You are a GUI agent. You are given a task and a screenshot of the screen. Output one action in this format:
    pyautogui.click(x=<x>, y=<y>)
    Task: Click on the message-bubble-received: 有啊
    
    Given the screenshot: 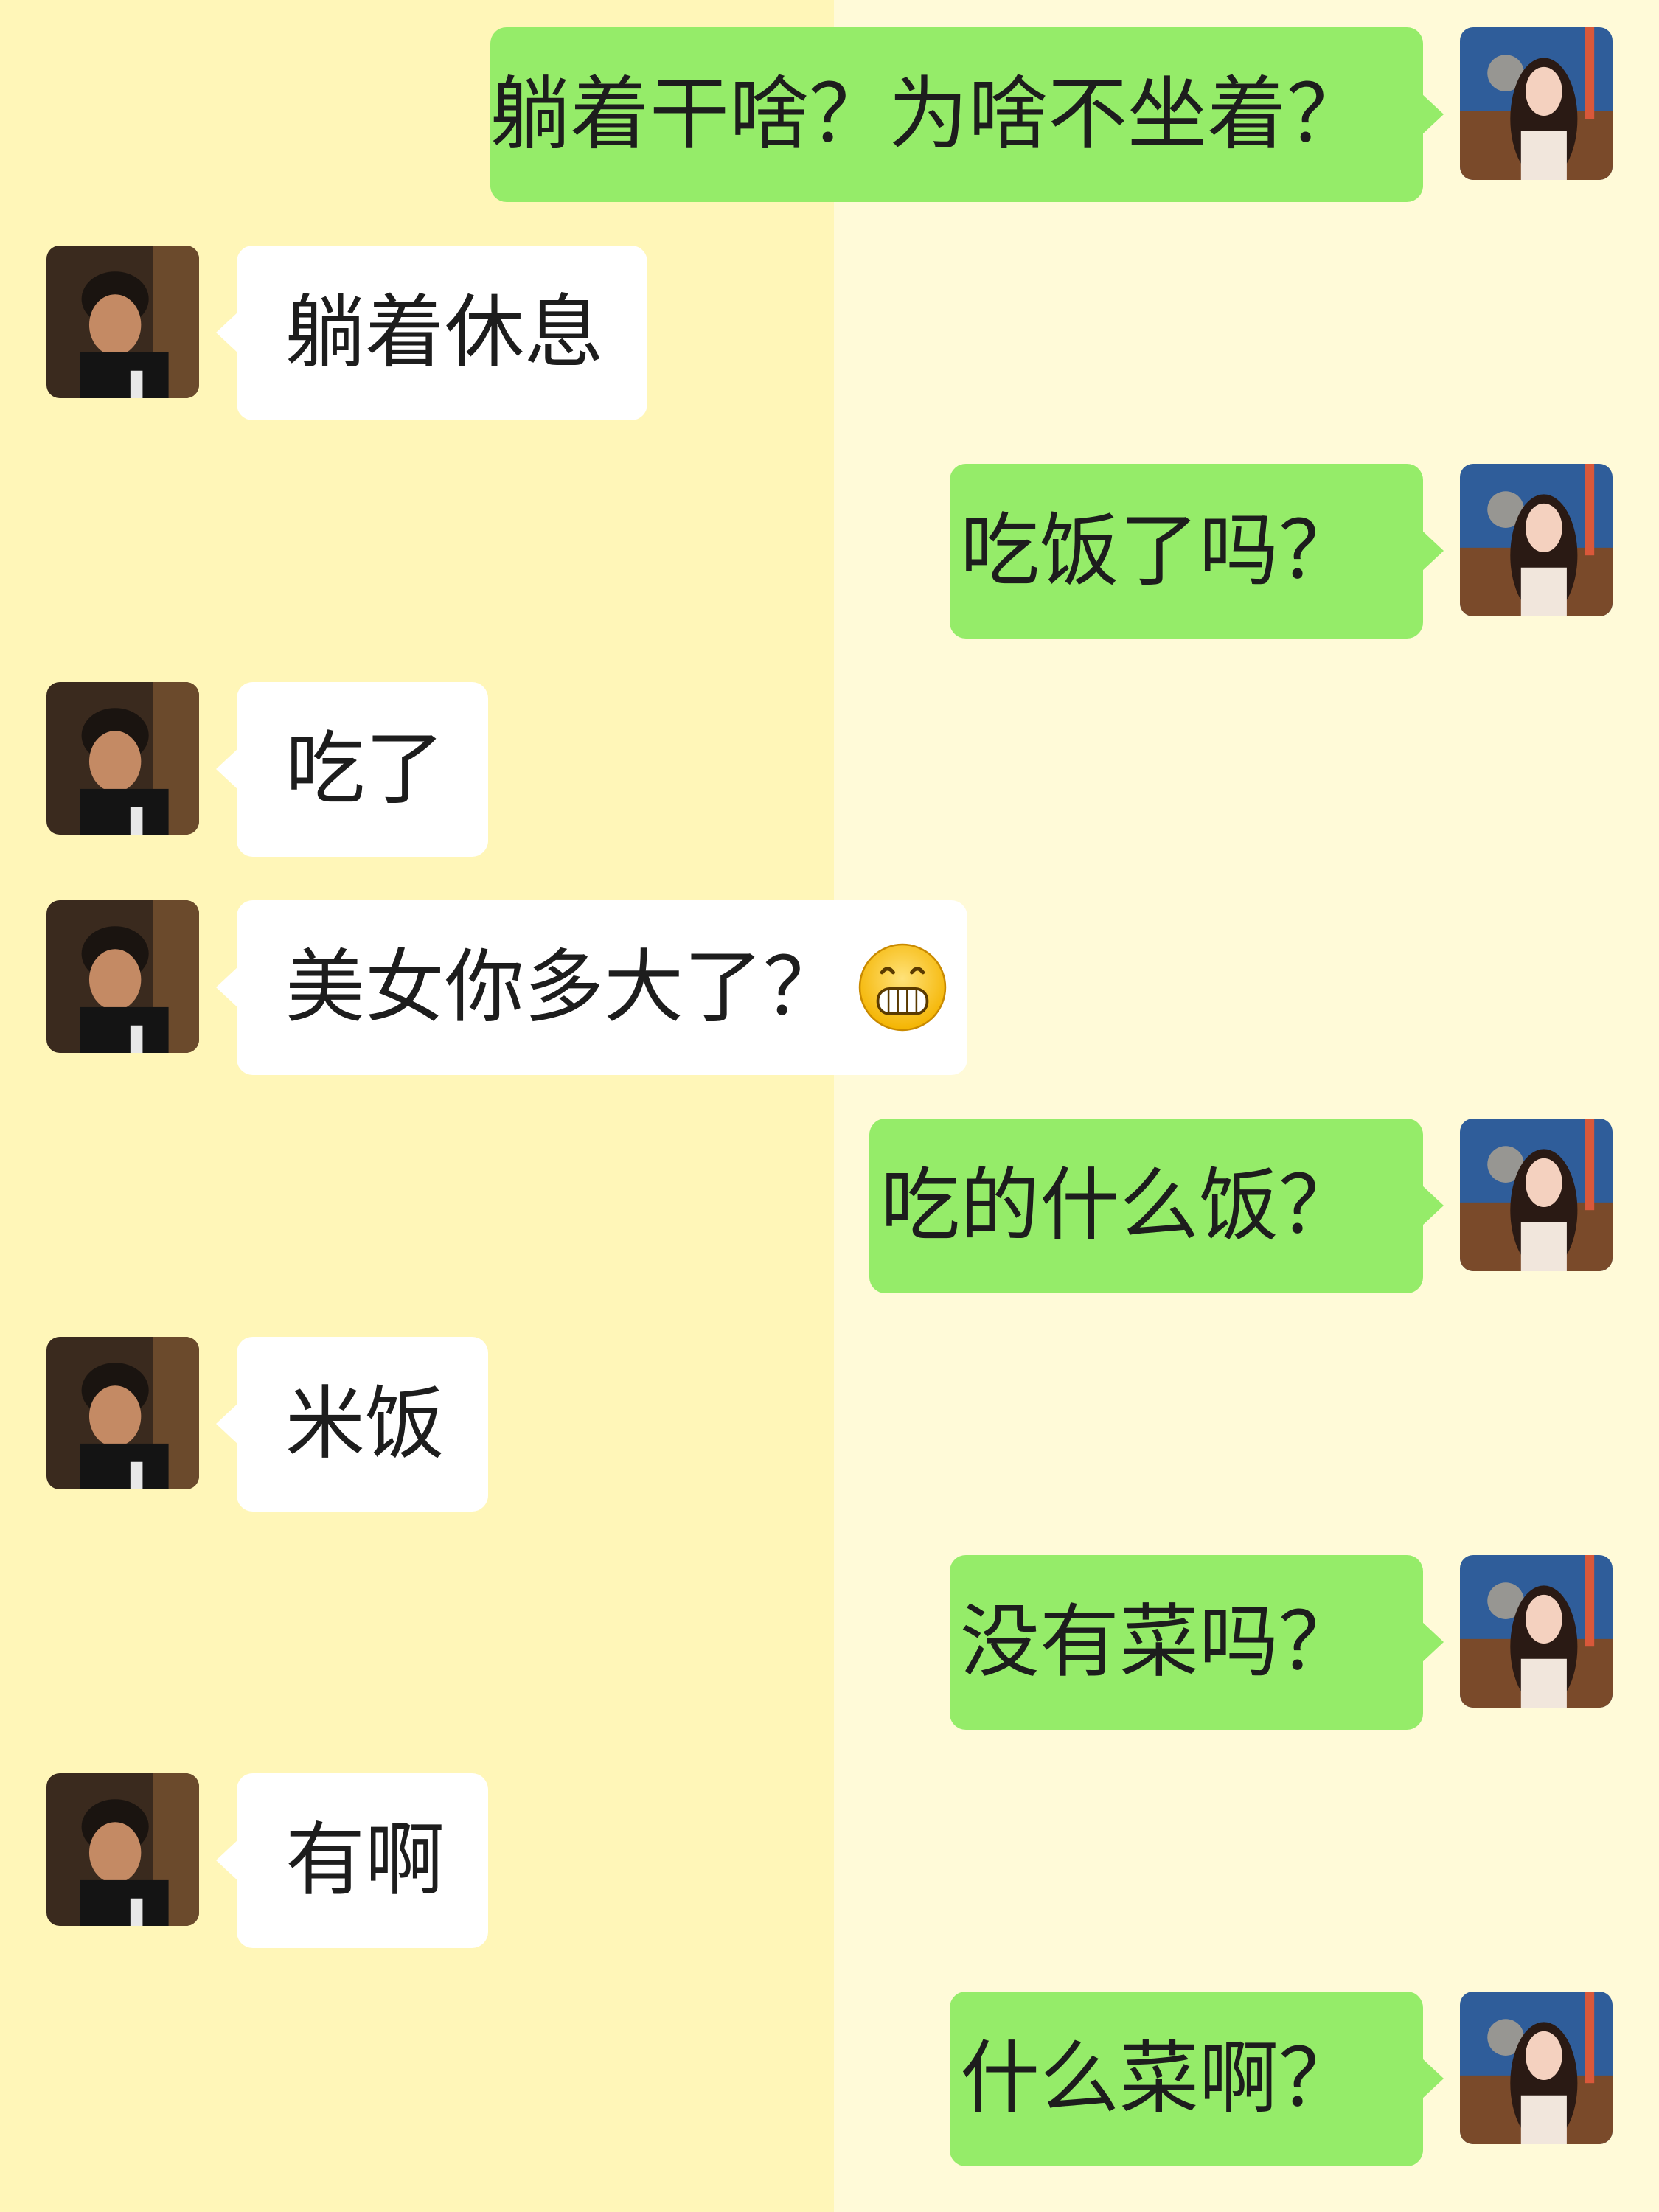 What is the action you would take?
    pyautogui.click(x=352, y=1860)
    